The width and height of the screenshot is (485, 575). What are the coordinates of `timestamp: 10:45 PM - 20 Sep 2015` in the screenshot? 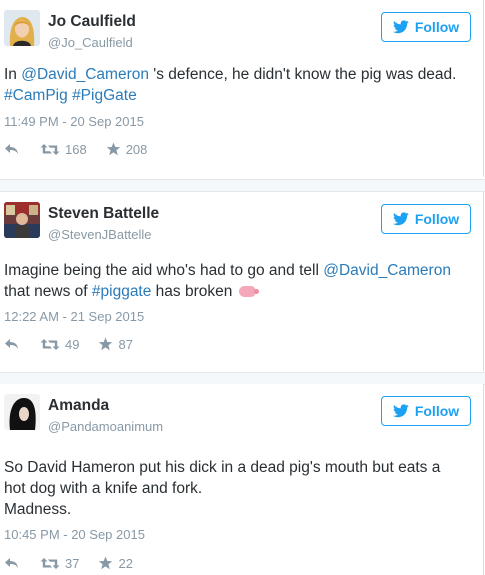 It's located at (74, 534).